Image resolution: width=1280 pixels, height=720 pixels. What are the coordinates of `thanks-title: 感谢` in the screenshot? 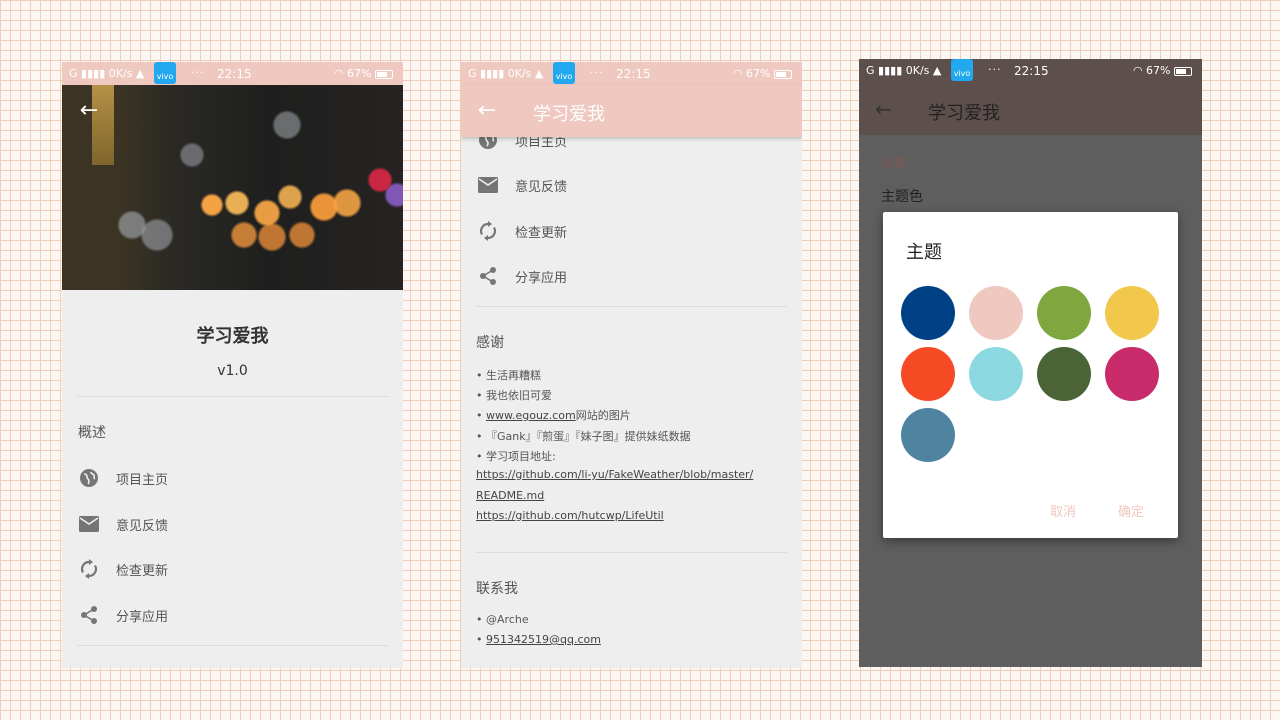 It's located at (490, 343).